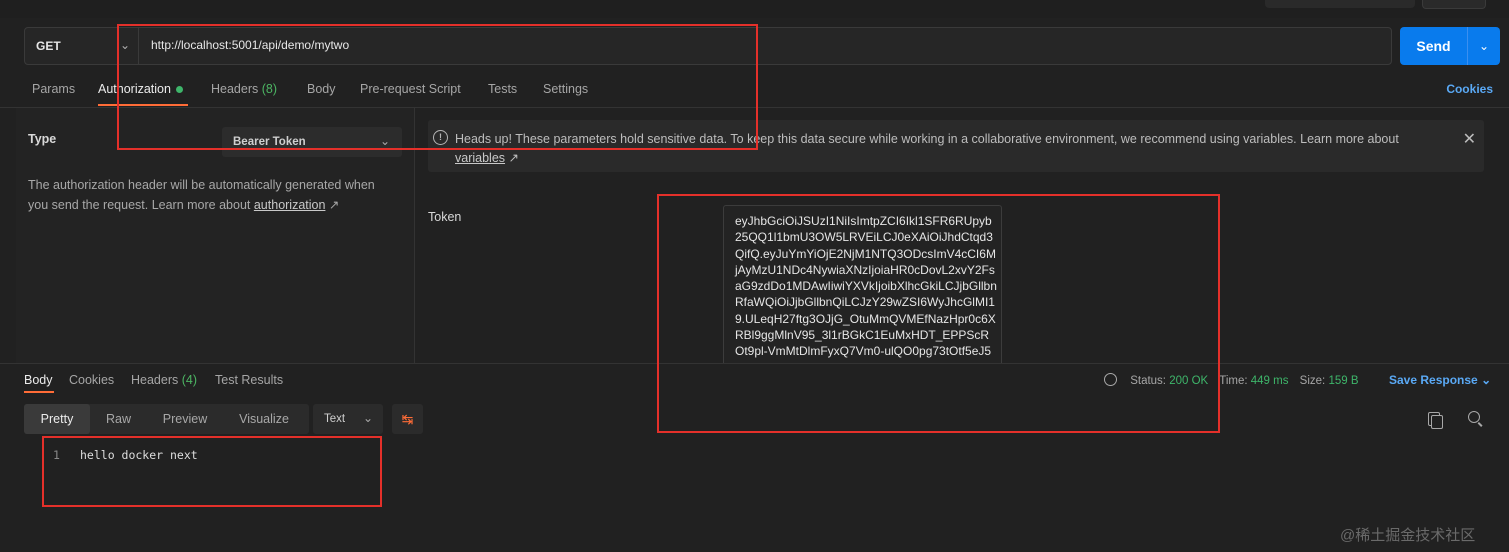 Image resolution: width=1509 pixels, height=552 pixels. I want to click on watermark: @稀土掘金技术社区, so click(1408, 535).